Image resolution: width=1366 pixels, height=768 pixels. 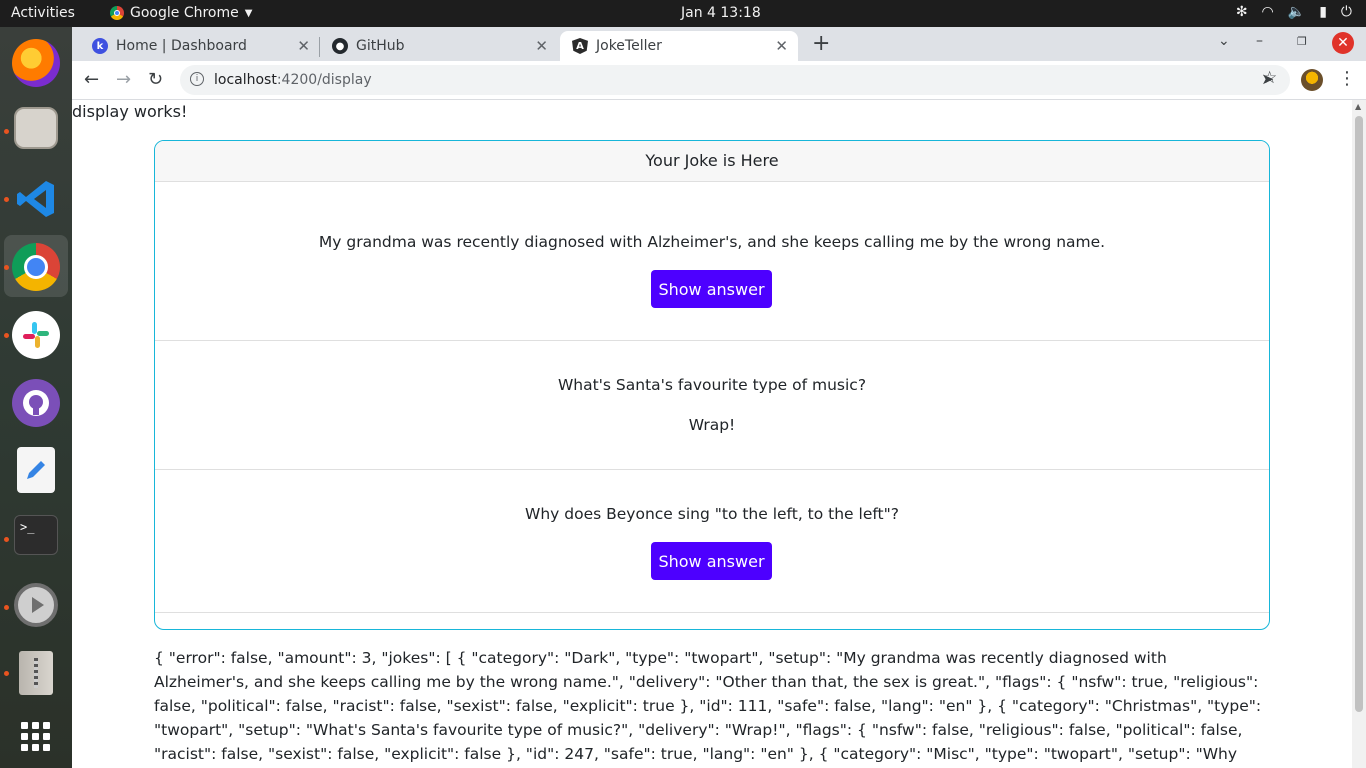 I want to click on slack-icon, so click(x=36, y=335).